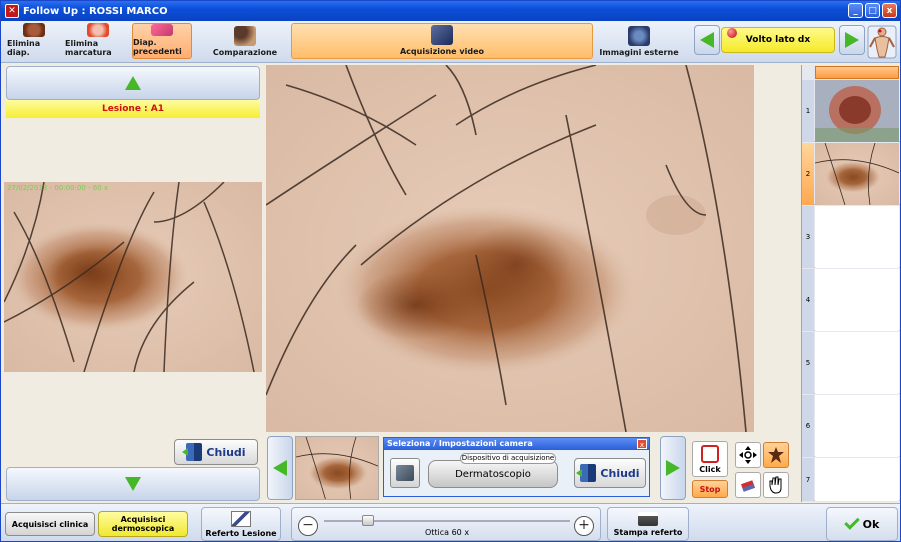  Describe the element at coordinates (241, 518) in the screenshot. I see `report-pen-icon` at that location.